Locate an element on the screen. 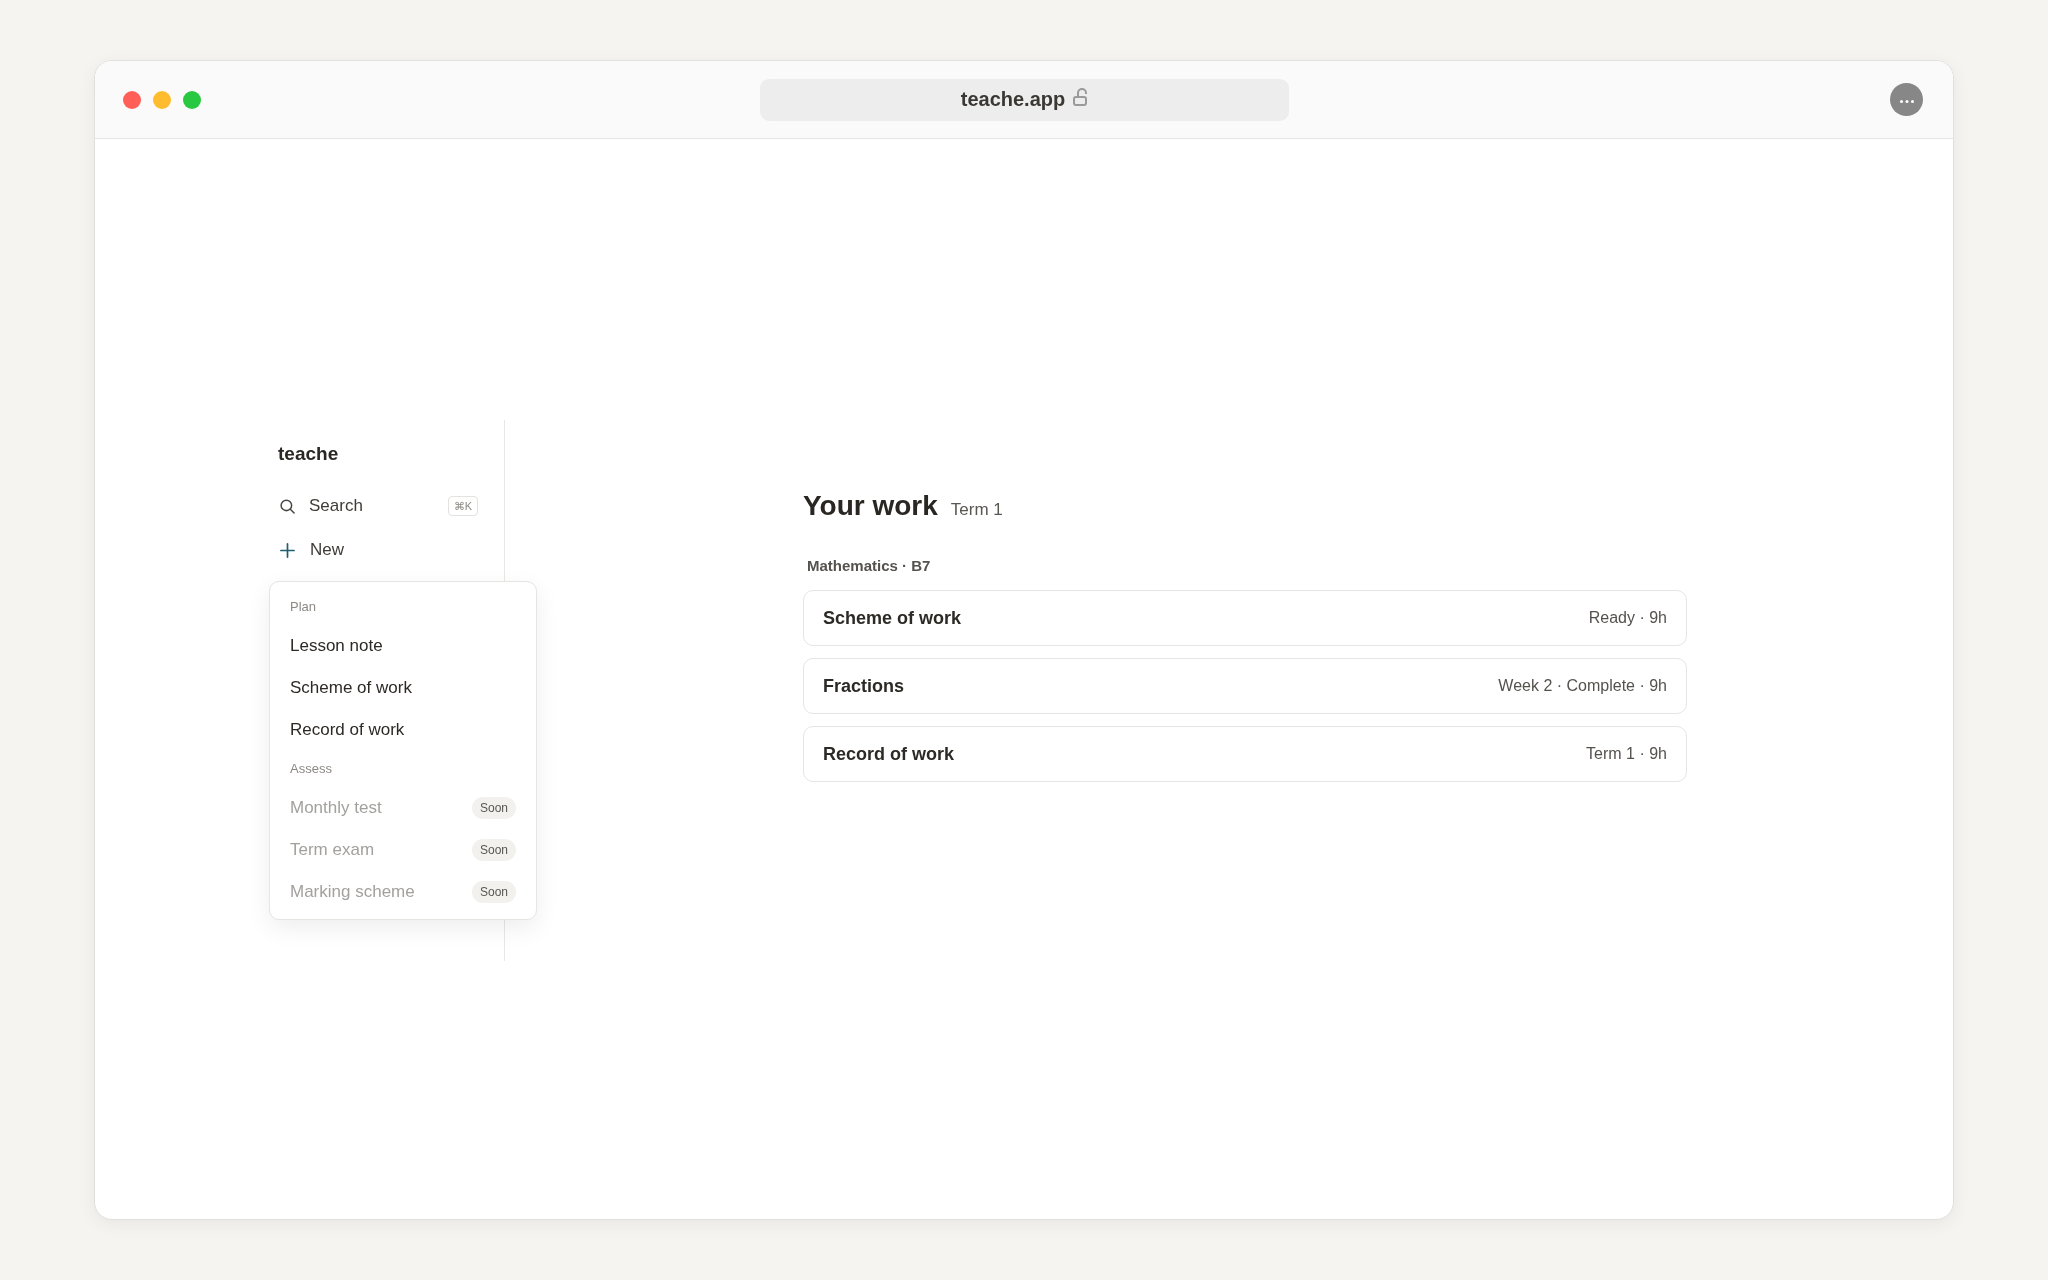 This screenshot has height=1280, width=2048. section-label: Mathematics · B7 is located at coordinates (868, 566).